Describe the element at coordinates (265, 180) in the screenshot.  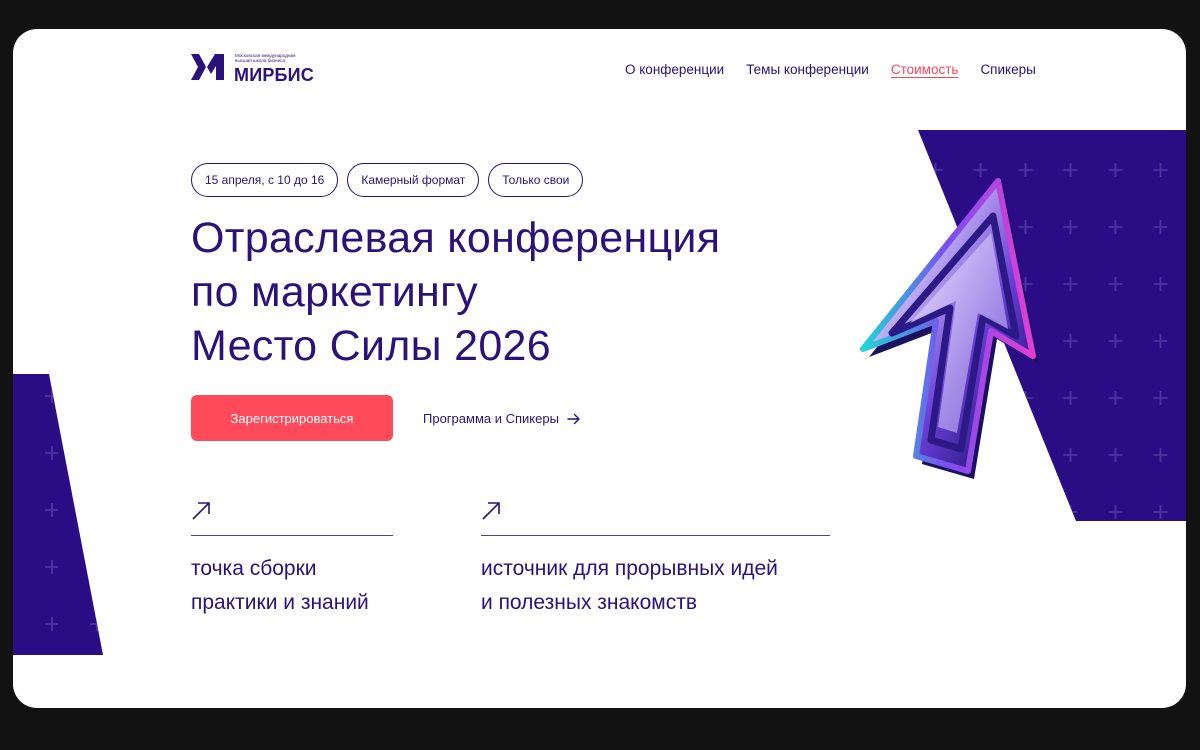
I see `tag-date: 15 апреля, с 10 до 16` at that location.